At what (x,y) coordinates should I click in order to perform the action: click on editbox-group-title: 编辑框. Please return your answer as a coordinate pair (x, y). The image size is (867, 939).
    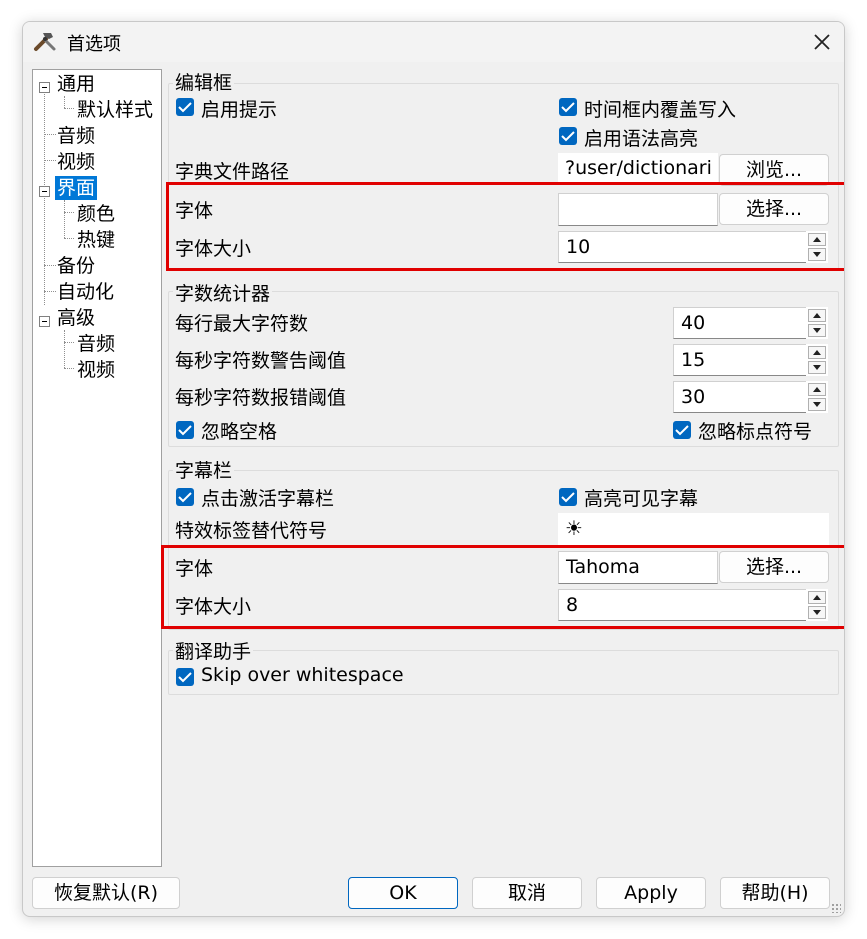
    Looking at the image, I should click on (204, 81).